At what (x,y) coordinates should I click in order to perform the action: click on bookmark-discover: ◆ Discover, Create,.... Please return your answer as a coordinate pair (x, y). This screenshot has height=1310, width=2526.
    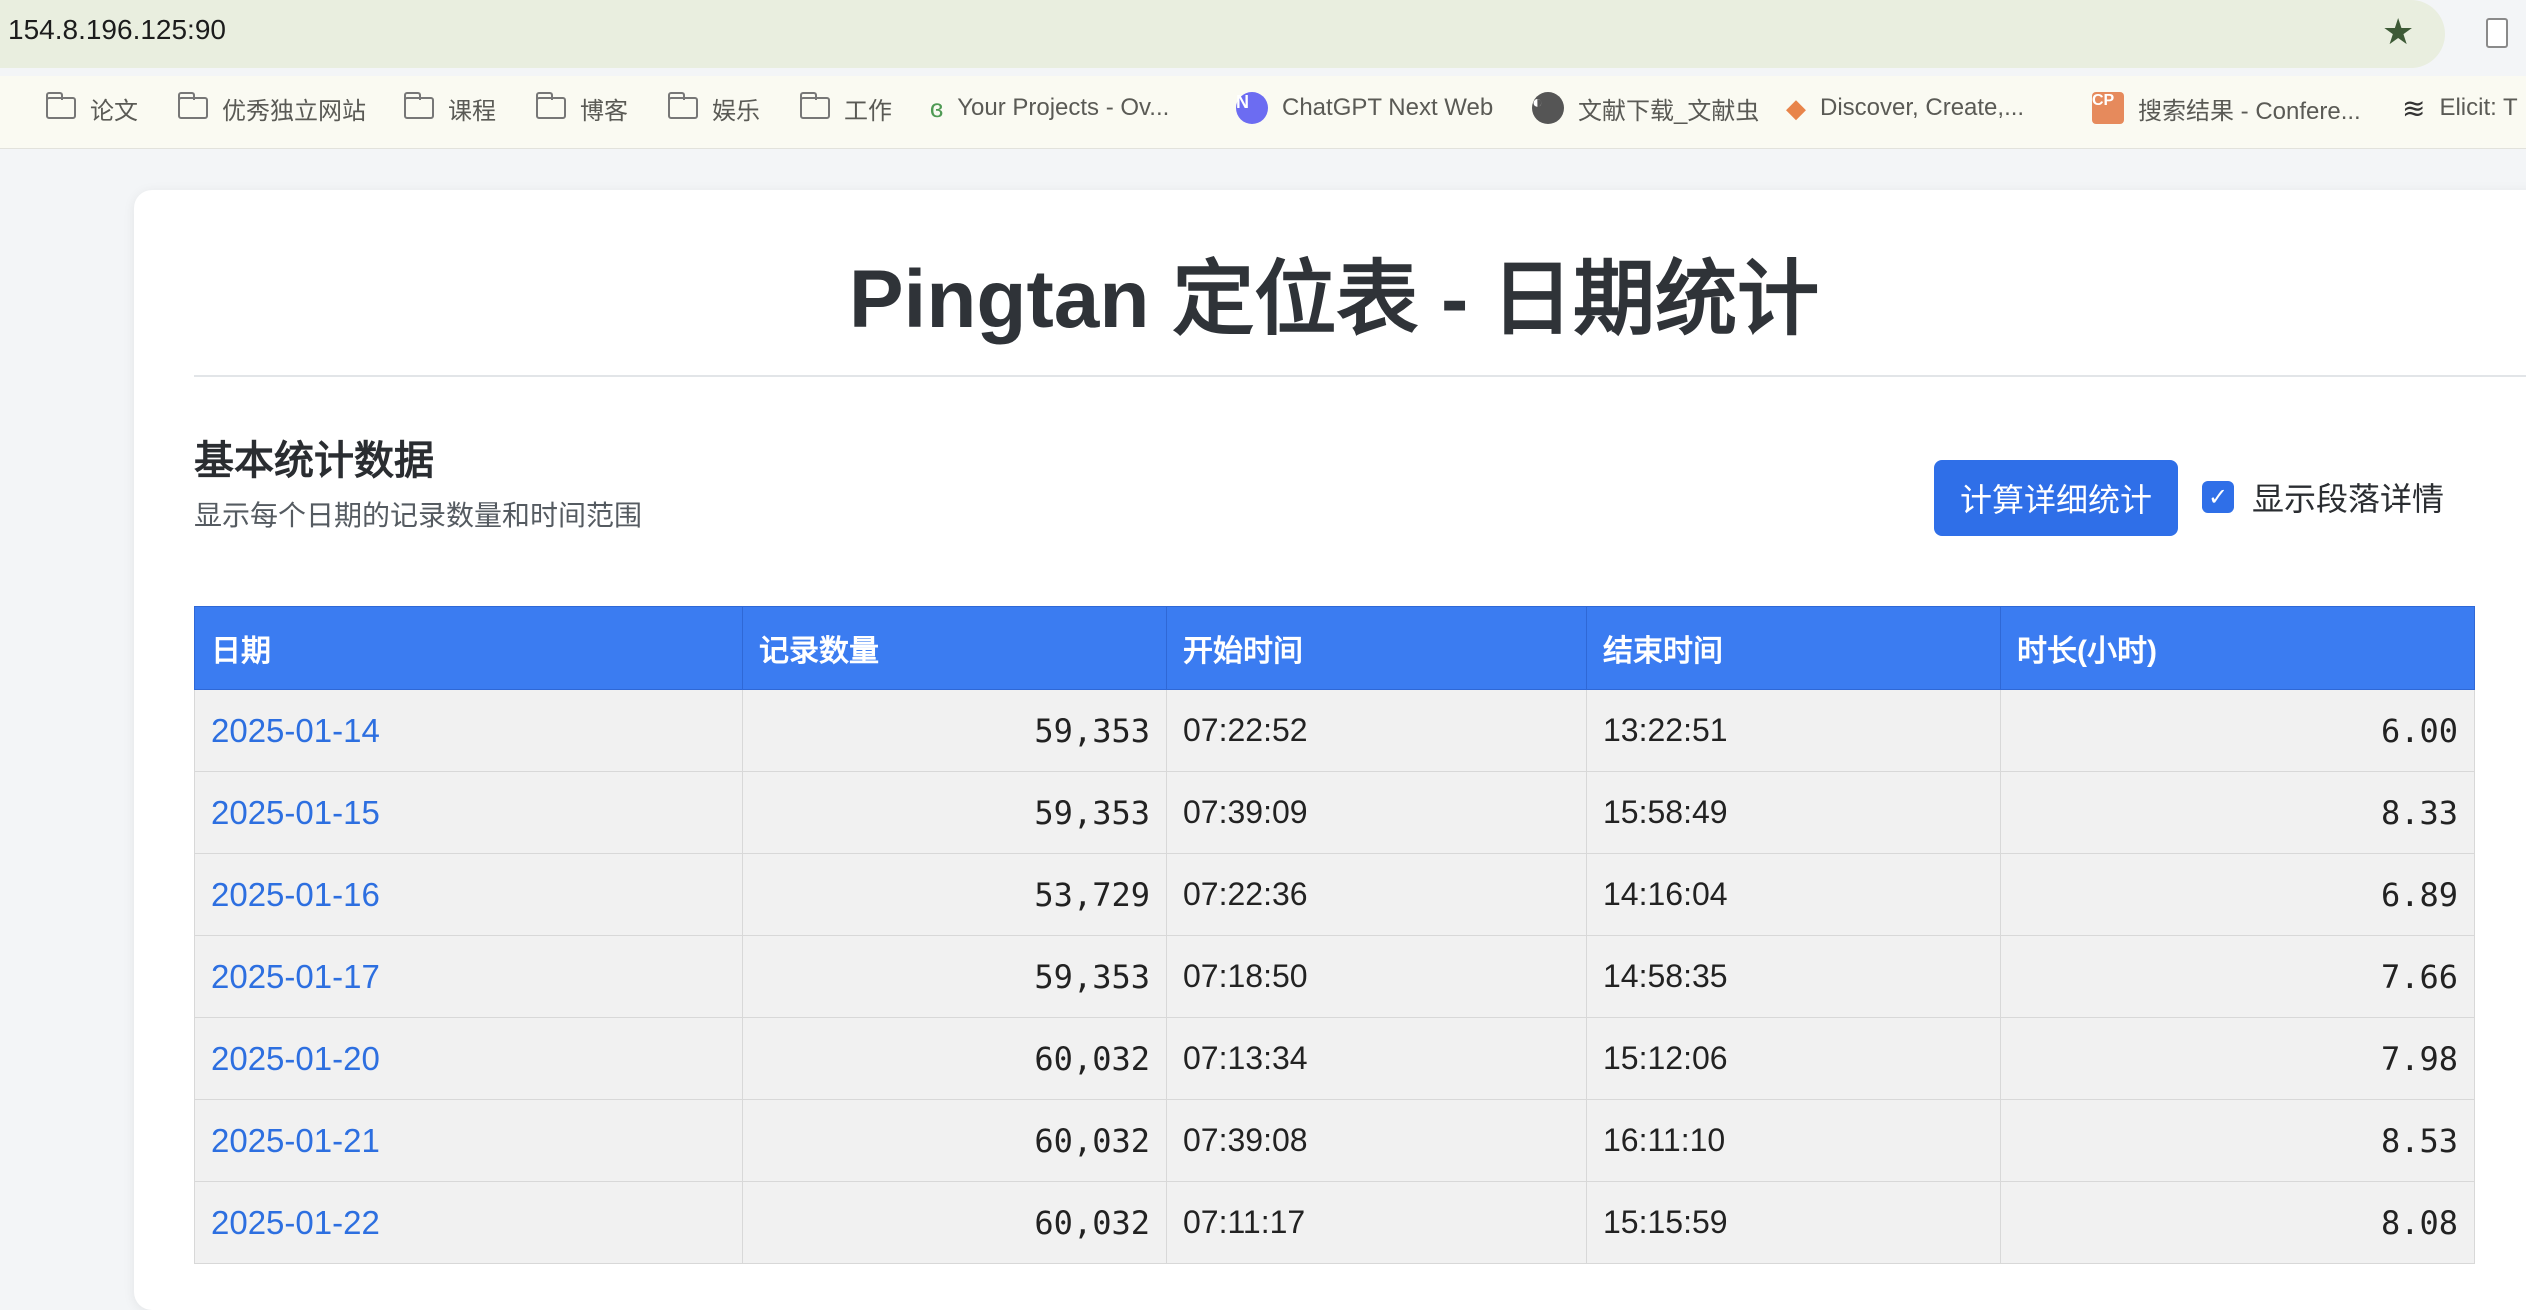
    Looking at the image, I should click on (1905, 108).